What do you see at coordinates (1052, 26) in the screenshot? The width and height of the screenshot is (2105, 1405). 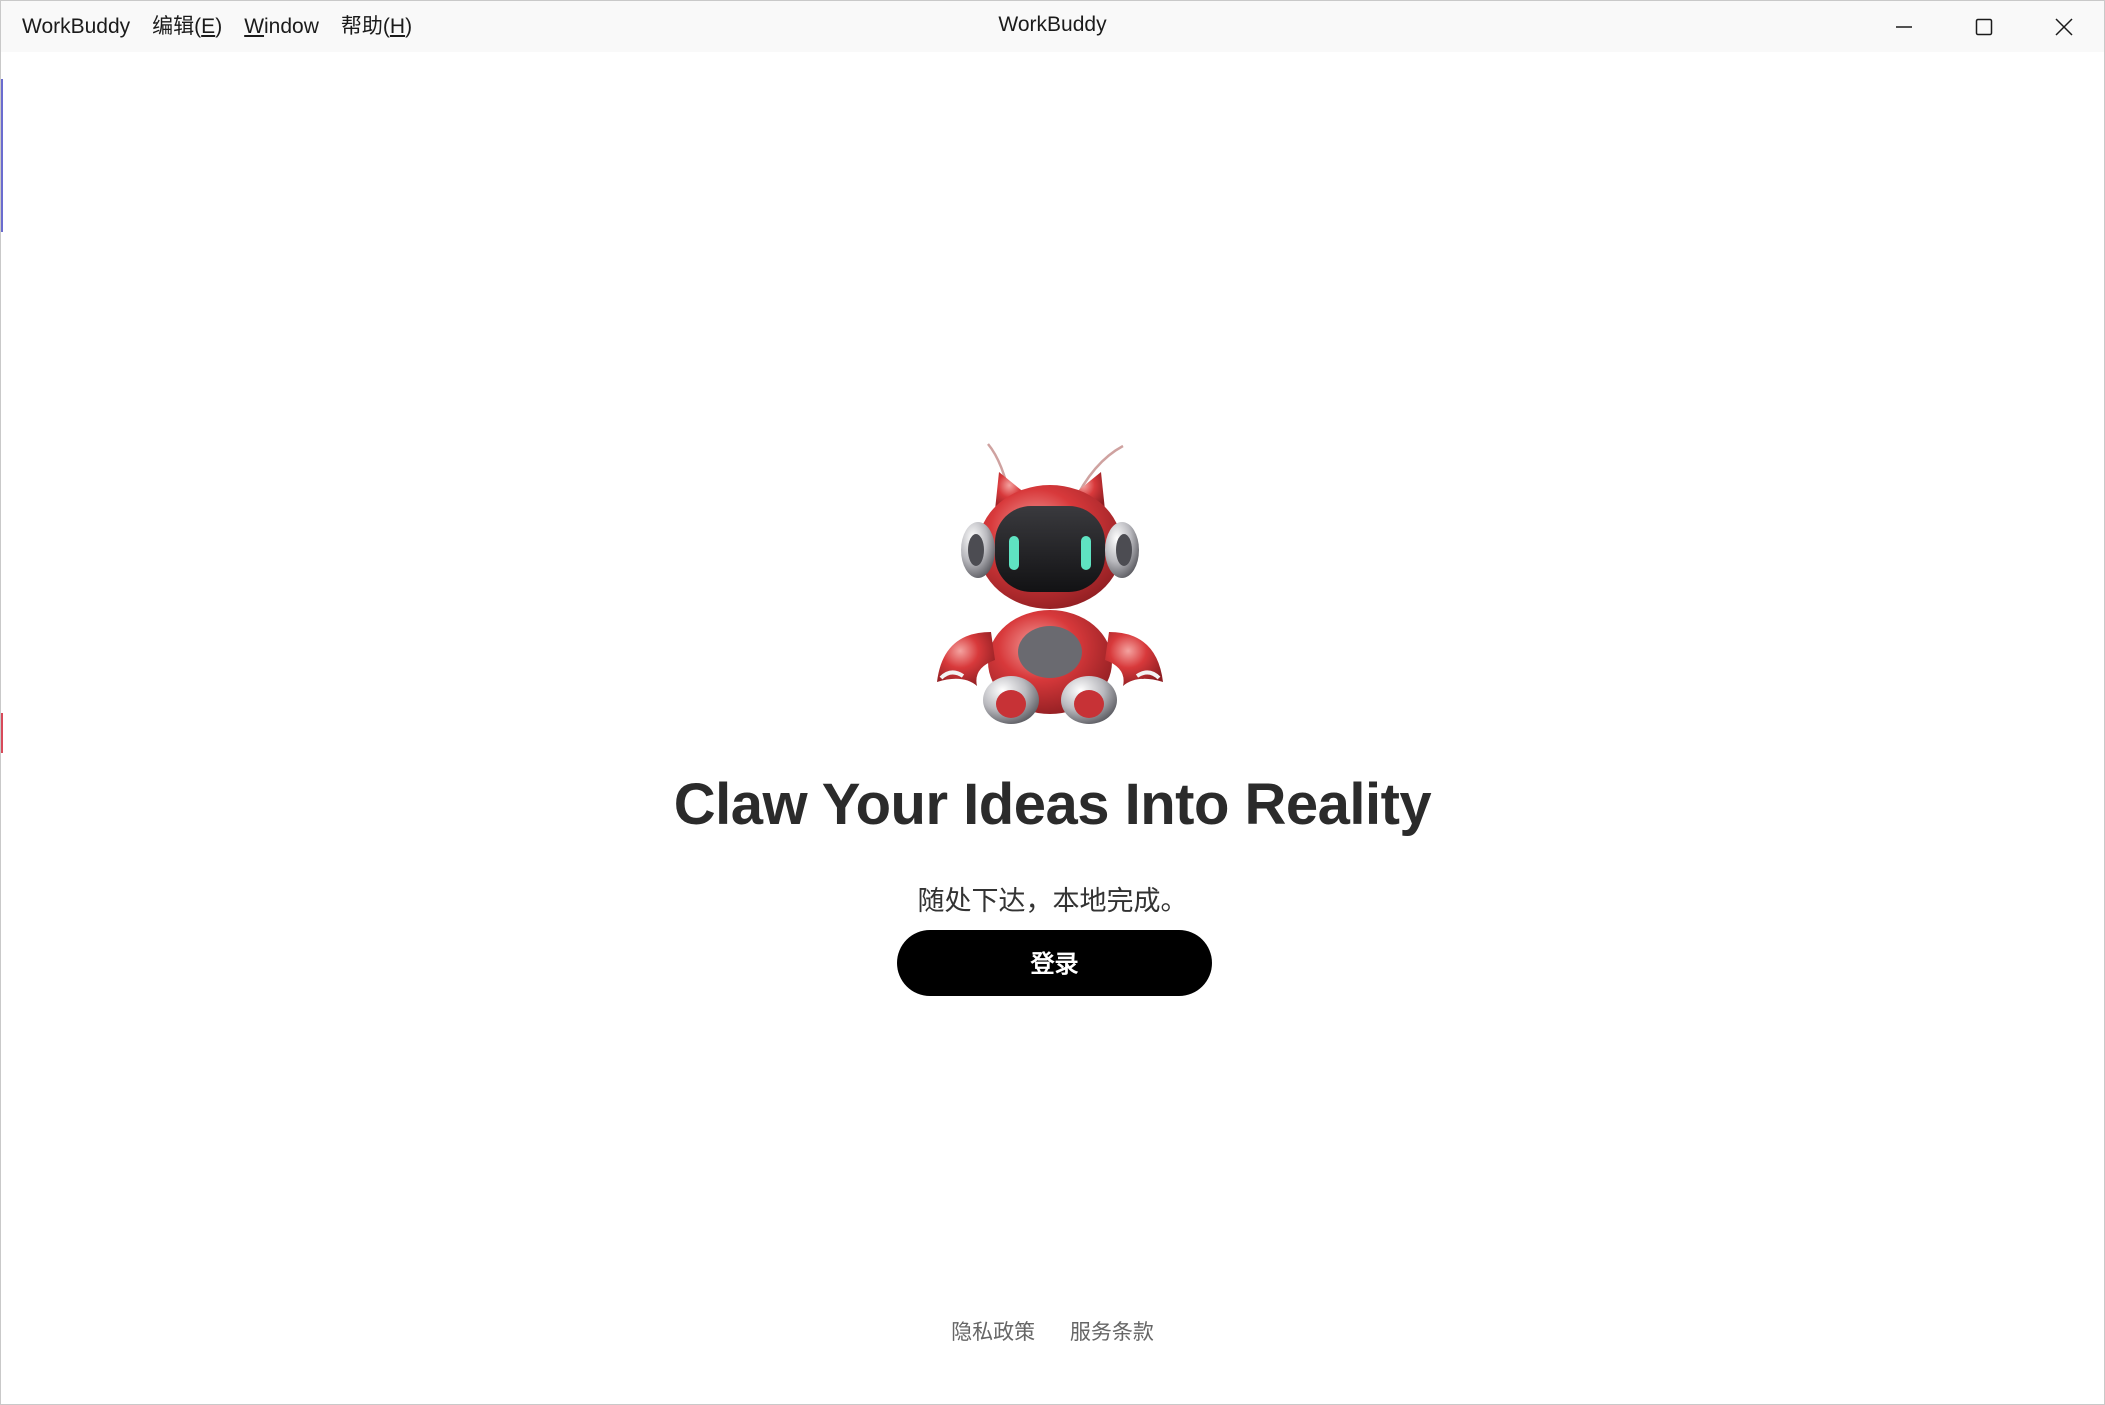 I see `title-bar: WorkBuddy 编辑(E) Window 帮助(H) WorkBuddy` at bounding box center [1052, 26].